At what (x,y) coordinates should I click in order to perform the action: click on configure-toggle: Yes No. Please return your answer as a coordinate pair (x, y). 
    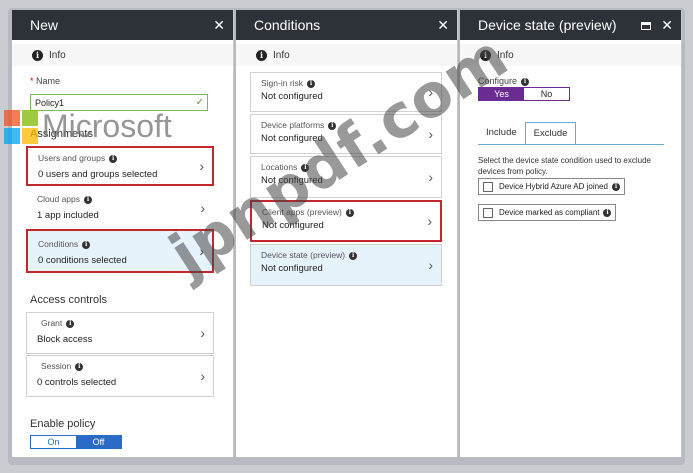
    Looking at the image, I should click on (524, 94).